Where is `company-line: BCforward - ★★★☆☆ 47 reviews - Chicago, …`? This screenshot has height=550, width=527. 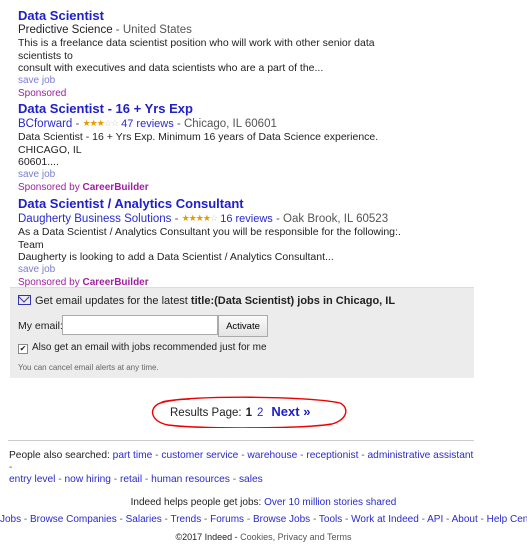 company-line: BCforward - ★★★☆☆ 47 reviews - Chicago, … is located at coordinates (147, 124).